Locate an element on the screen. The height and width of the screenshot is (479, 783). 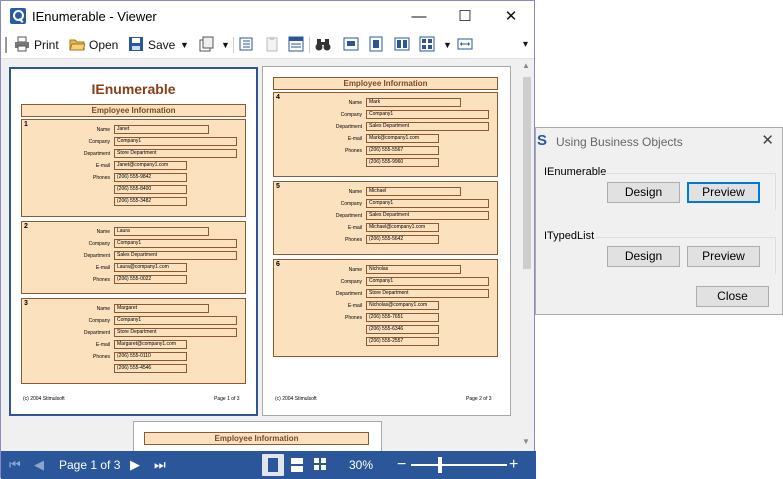
name-field: Laura is located at coordinates (161, 231).